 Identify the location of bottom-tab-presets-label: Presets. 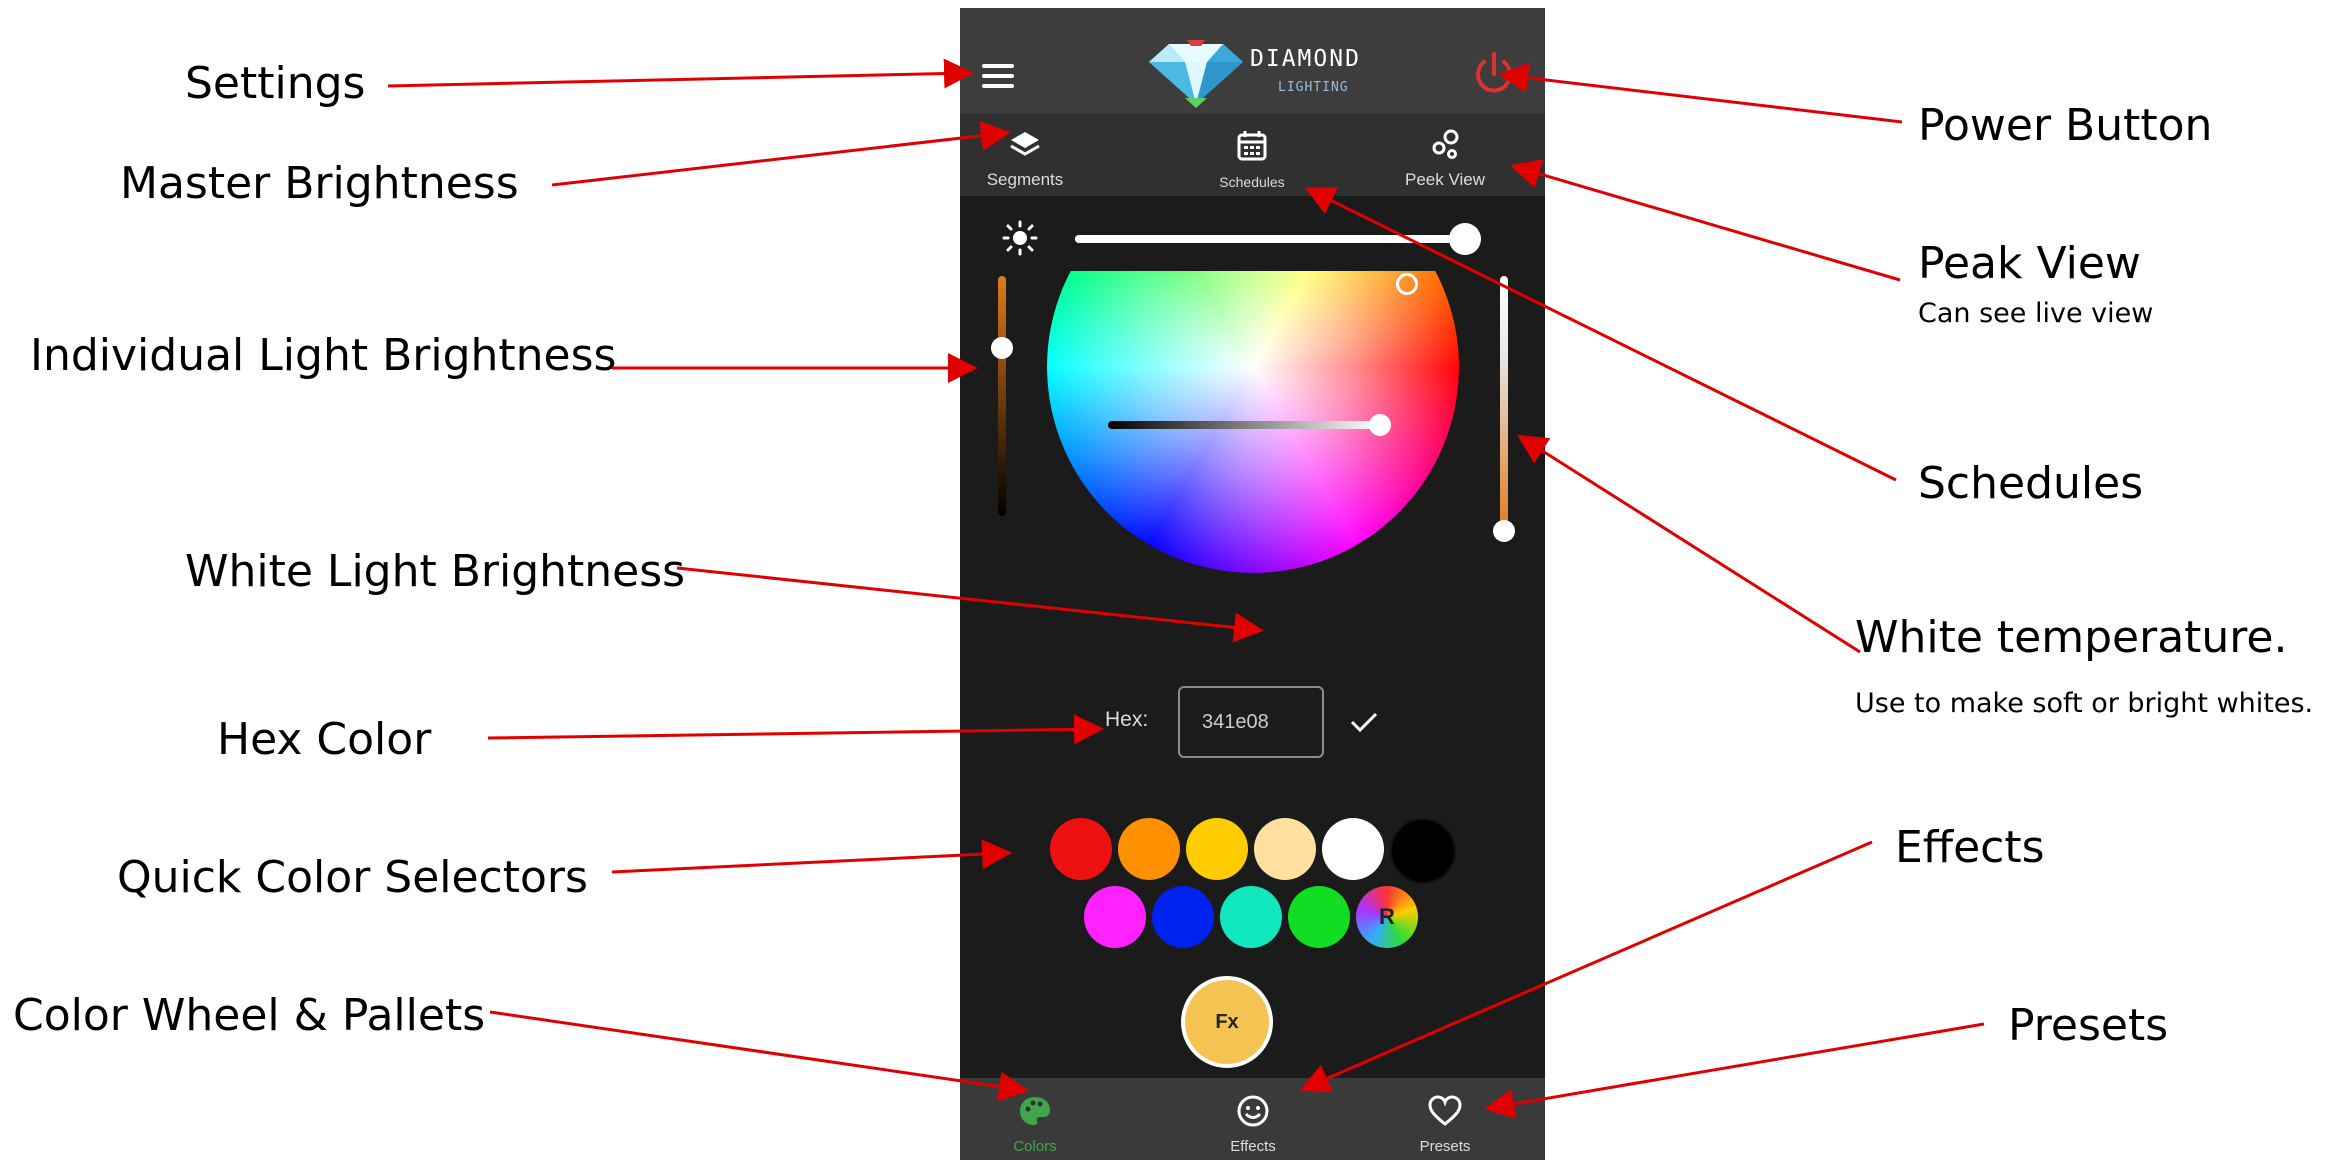
(1445, 1146).